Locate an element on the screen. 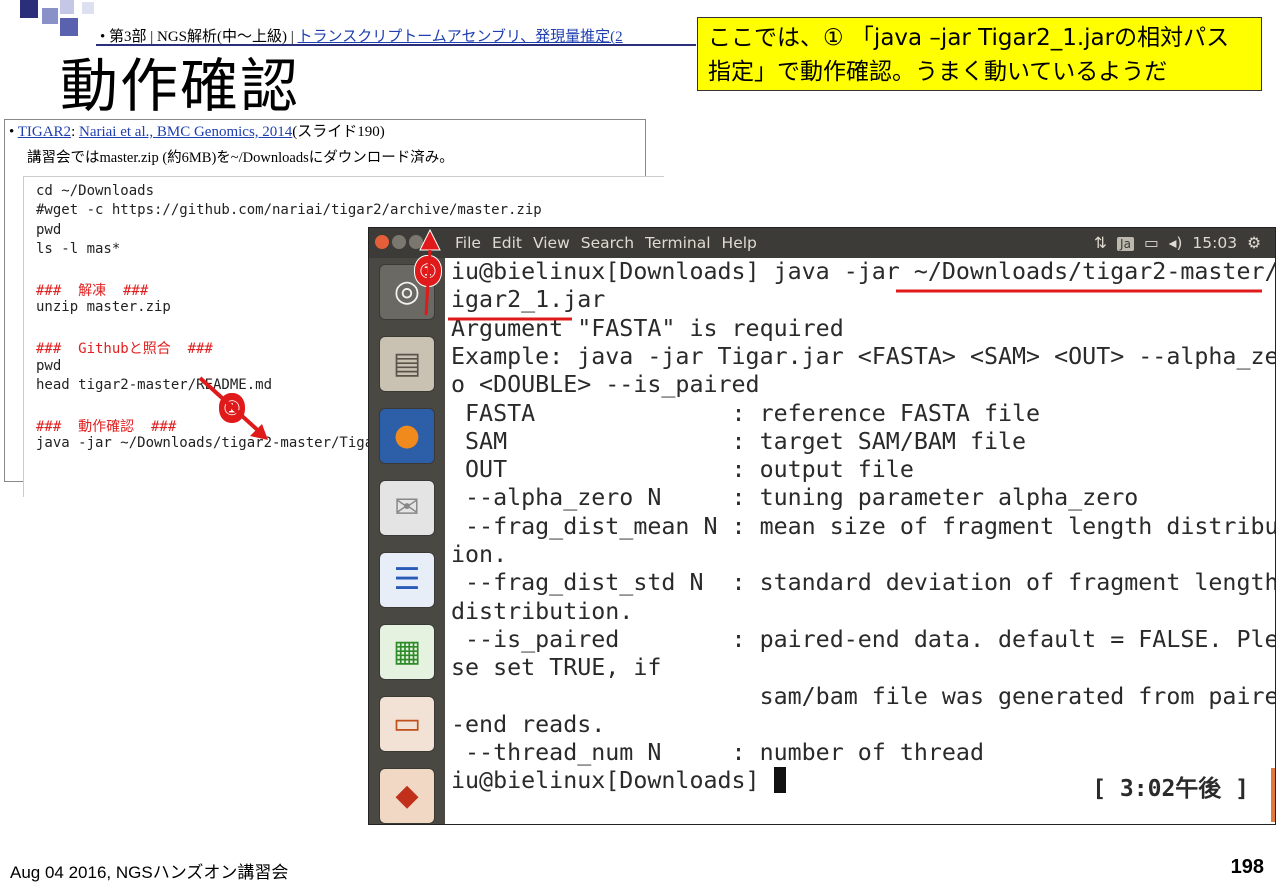 This screenshot has width=1280, height=886. network-icon: ⇅ is located at coordinates (1100, 243).